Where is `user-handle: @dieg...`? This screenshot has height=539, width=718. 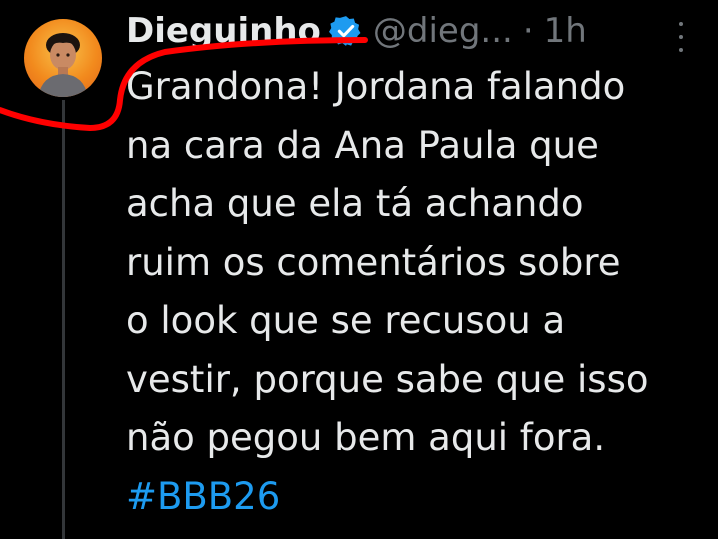
user-handle: @dieg... is located at coordinates (443, 31).